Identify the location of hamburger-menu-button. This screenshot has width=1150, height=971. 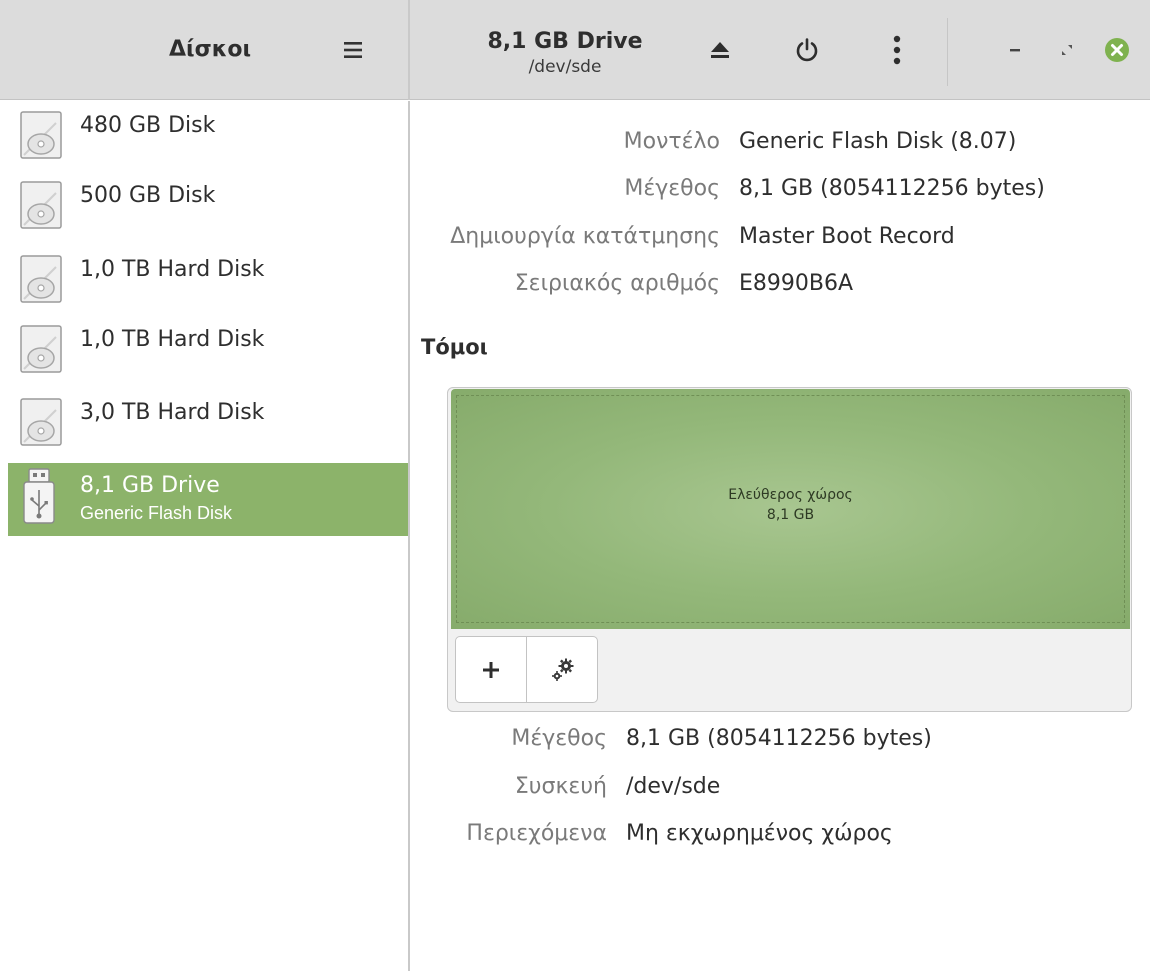
(353, 50).